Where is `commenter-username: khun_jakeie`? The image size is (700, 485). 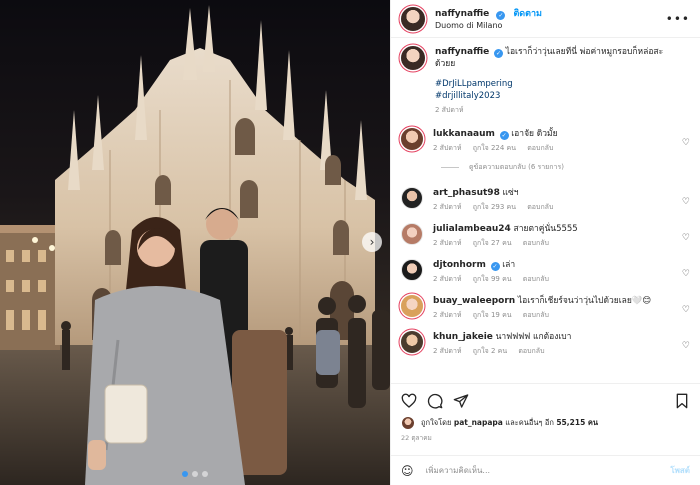
commenter-username: khun_jakeie is located at coordinates (463, 337).